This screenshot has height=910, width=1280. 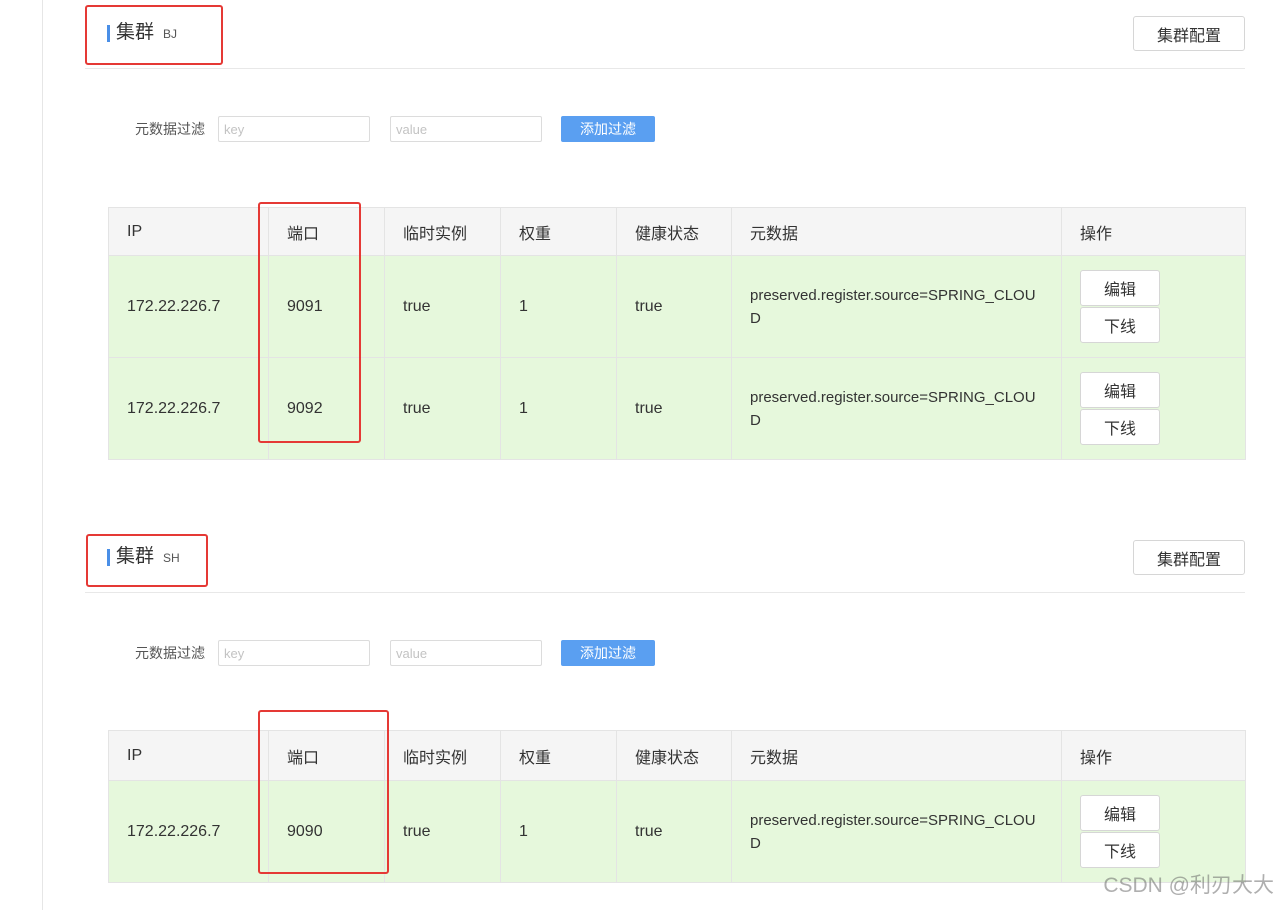 What do you see at coordinates (326, 831) in the screenshot?
I see `instance-port: 9090` at bounding box center [326, 831].